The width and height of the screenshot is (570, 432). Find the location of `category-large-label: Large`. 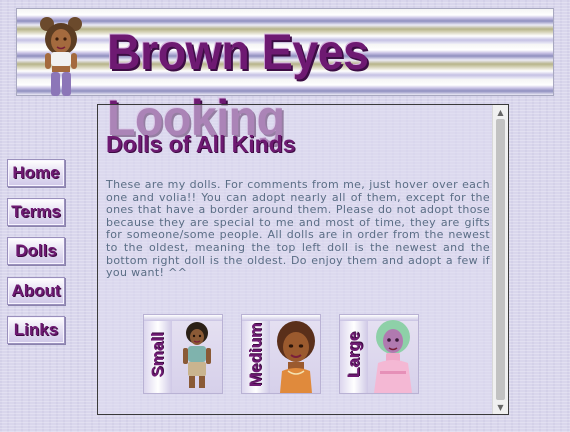

category-large-label: Large is located at coordinates (353, 355).